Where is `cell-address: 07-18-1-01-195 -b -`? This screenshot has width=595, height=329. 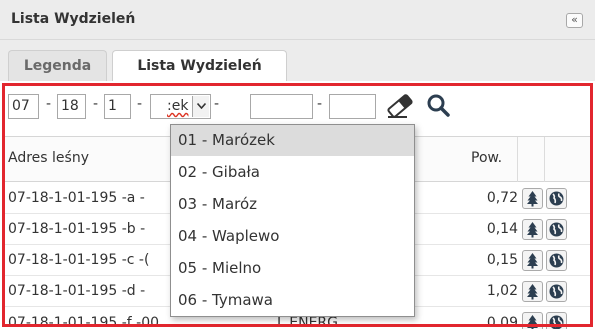
cell-address: 07-18-1-01-195 -b - is located at coordinates (77, 229).